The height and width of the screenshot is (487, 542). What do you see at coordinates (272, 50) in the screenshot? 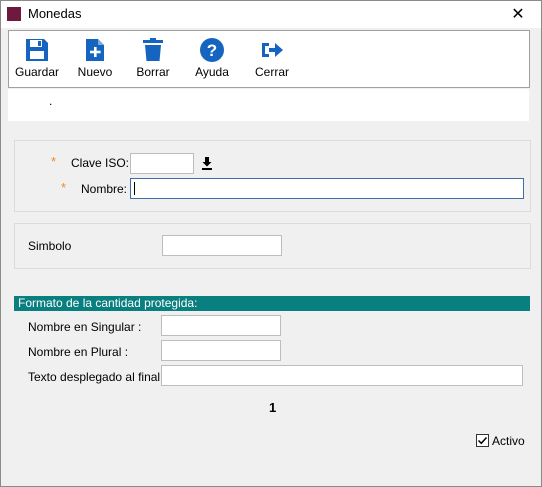
I see `exit-icon` at bounding box center [272, 50].